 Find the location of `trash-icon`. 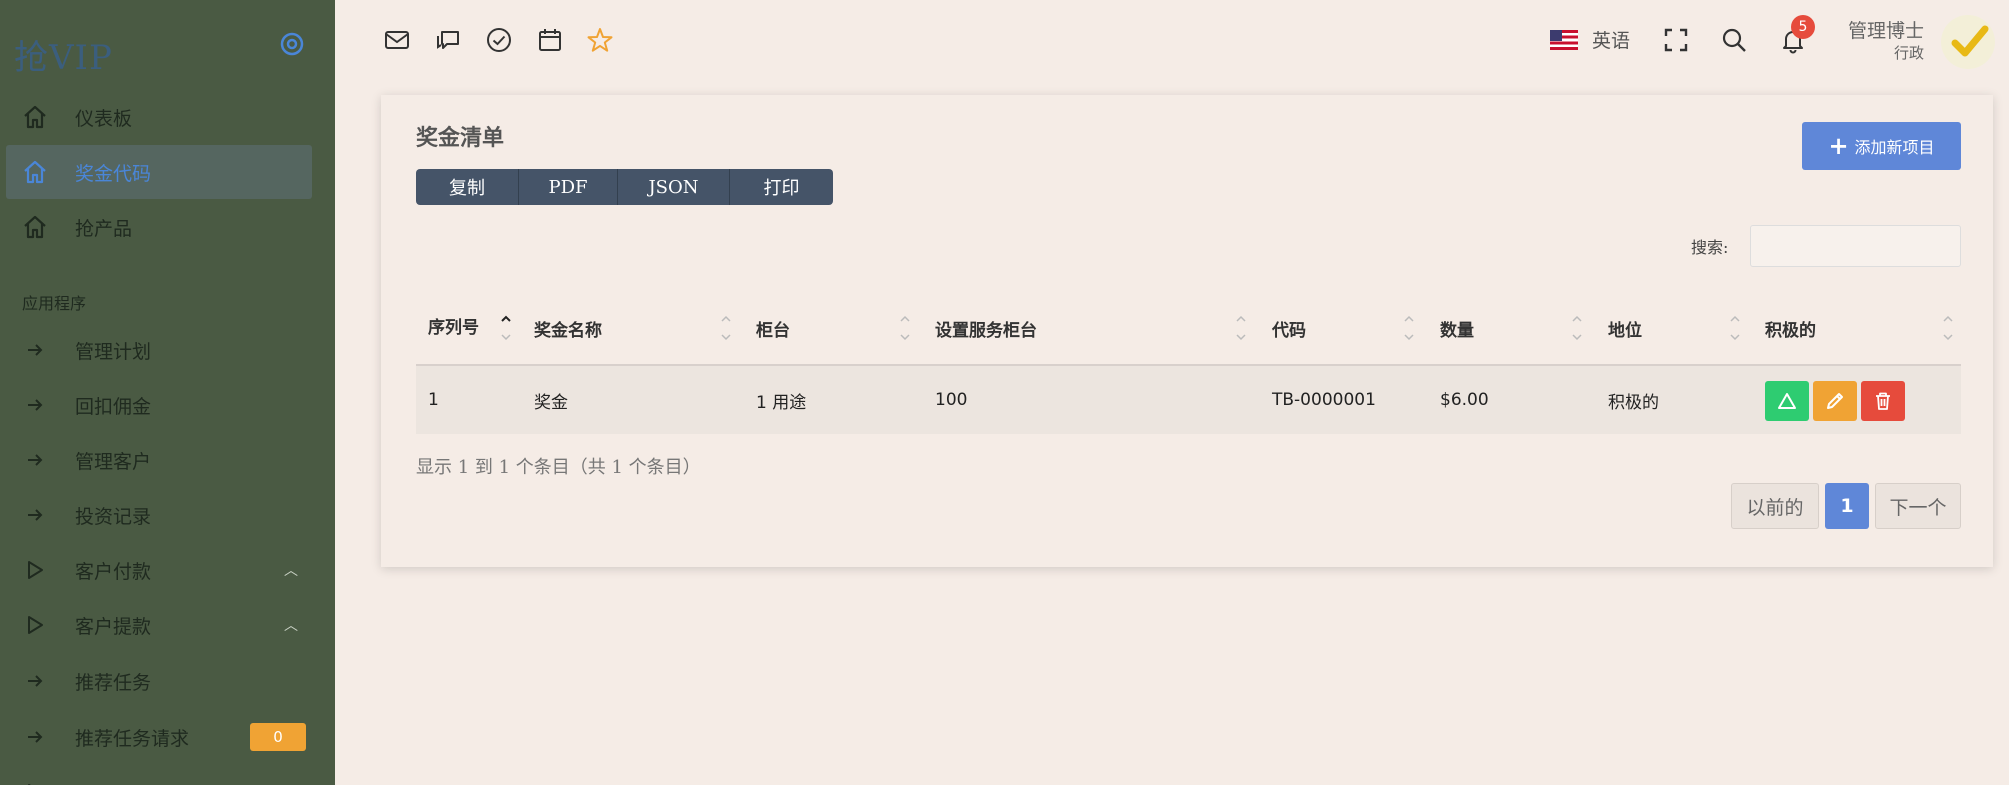

trash-icon is located at coordinates (1883, 401).